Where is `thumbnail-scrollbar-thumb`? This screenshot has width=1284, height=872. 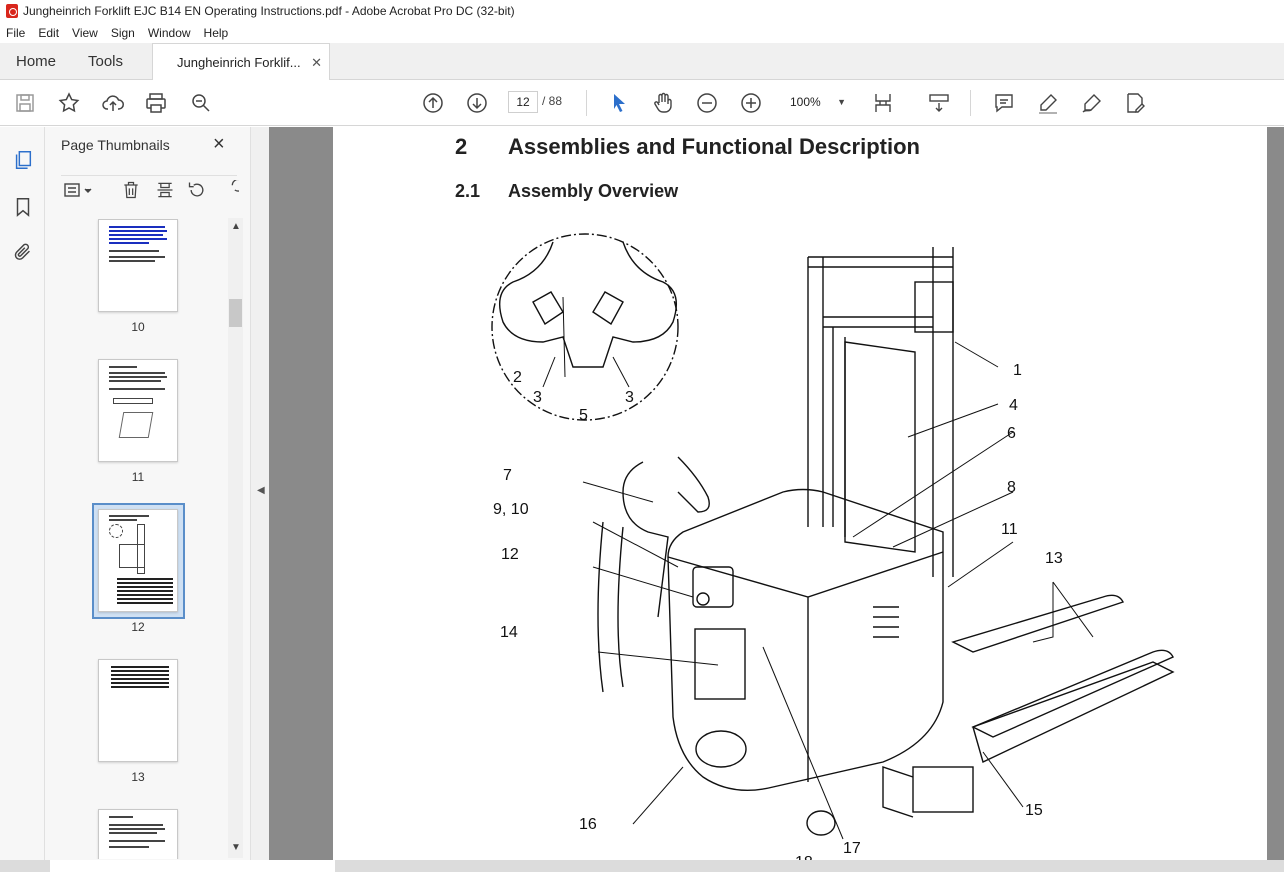 thumbnail-scrollbar-thumb is located at coordinates (235, 313).